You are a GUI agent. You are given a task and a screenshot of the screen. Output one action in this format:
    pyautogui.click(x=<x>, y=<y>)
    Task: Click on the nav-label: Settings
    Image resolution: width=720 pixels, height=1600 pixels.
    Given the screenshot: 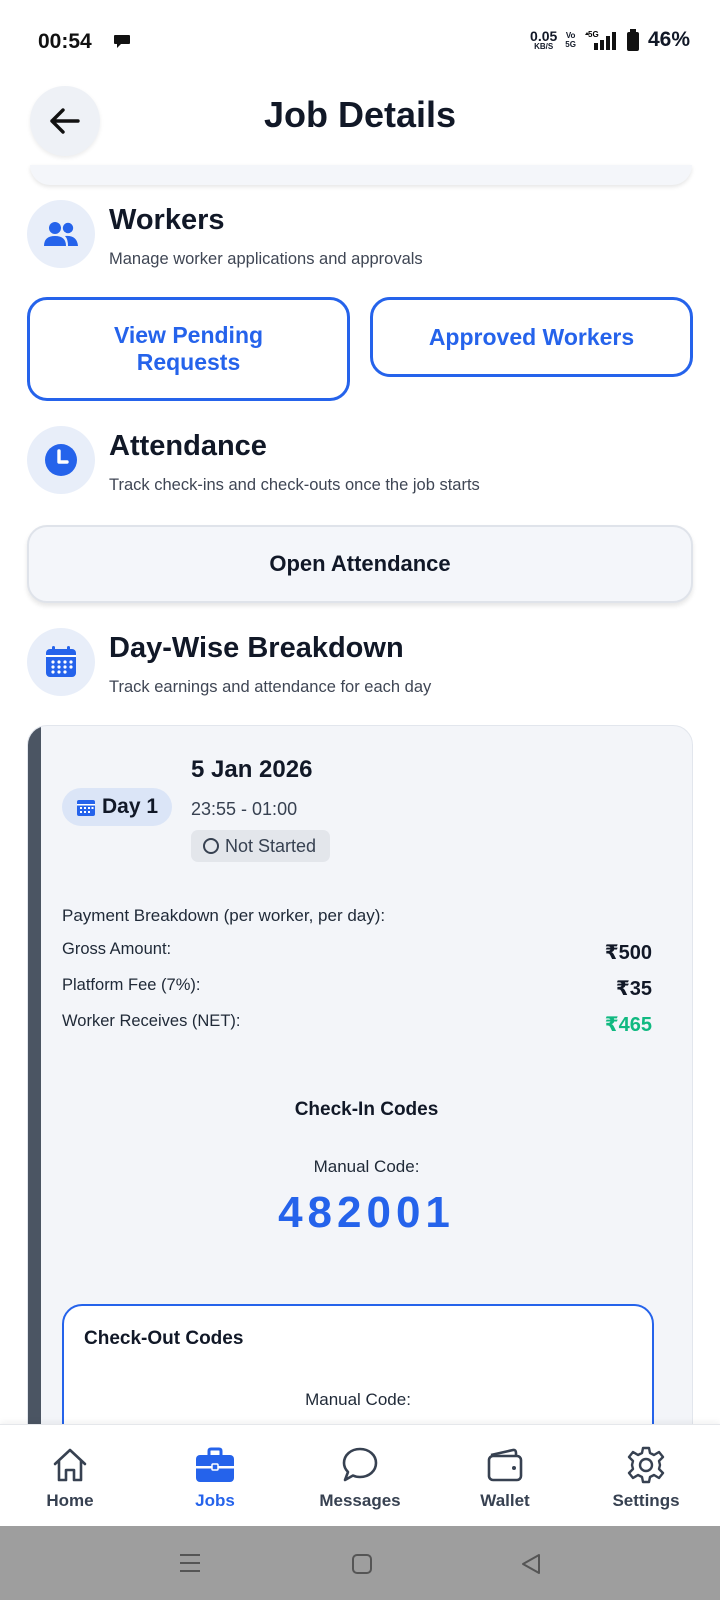 What is the action you would take?
    pyautogui.click(x=646, y=1500)
    